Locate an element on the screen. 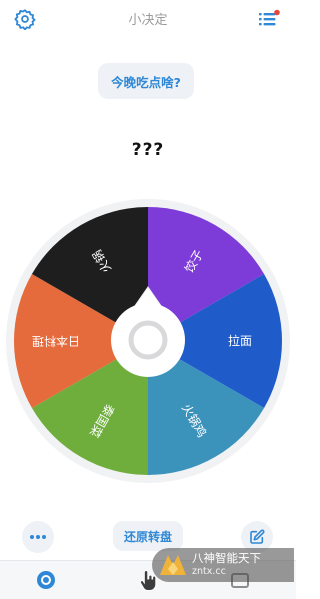  watermark-logo is located at coordinates (173, 565).